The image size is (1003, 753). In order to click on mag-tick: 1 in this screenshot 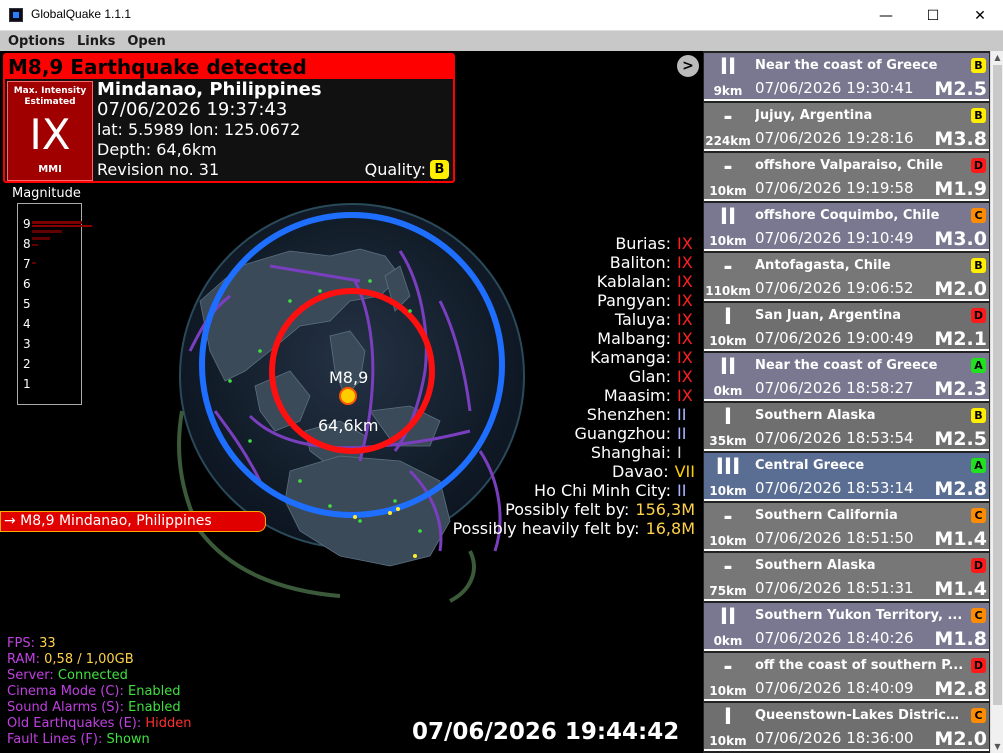, I will do `click(27, 384)`.